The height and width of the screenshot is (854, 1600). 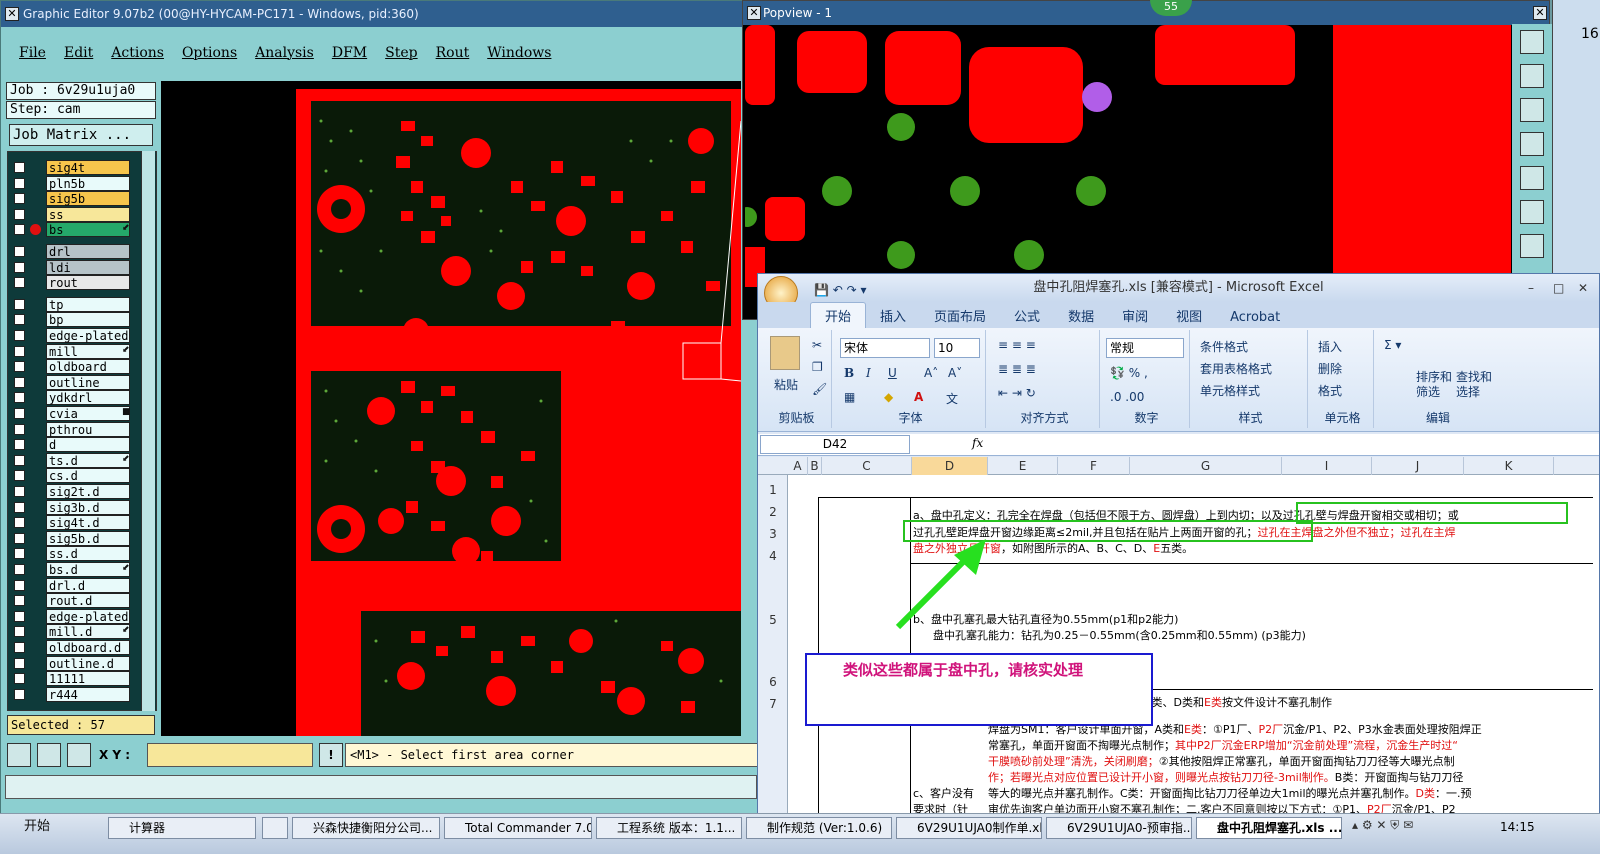 I want to click on layer-row: ss, so click(x=76, y=214).